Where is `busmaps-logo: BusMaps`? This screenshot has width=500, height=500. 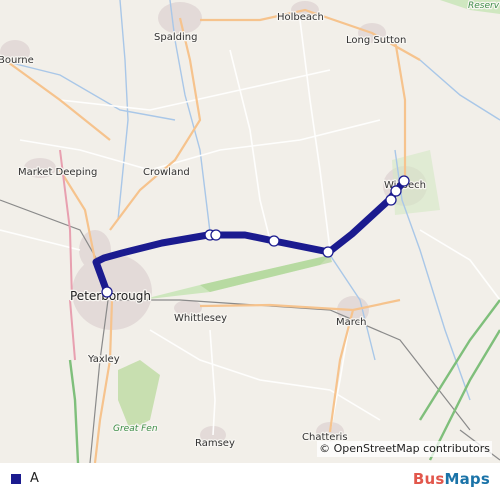 busmaps-logo: BusMaps is located at coordinates (451, 479).